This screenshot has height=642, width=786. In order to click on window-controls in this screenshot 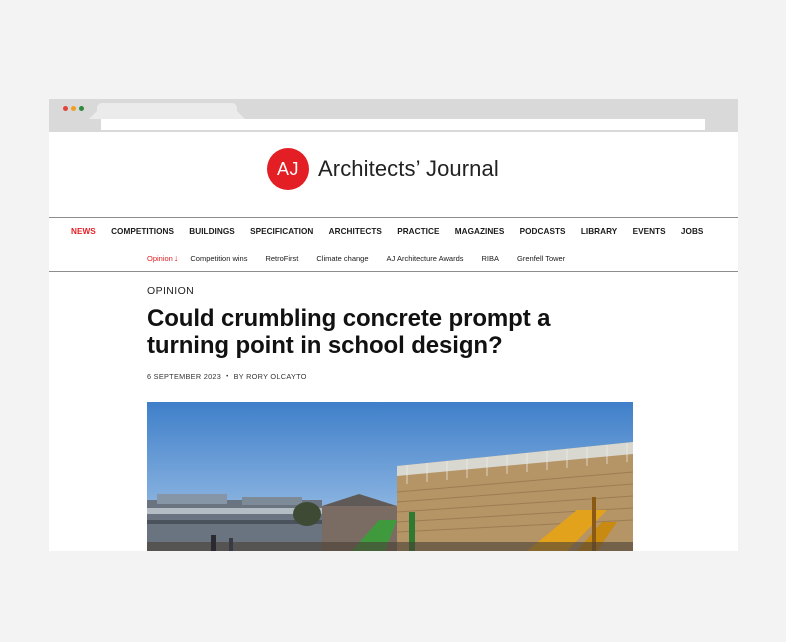, I will do `click(73, 108)`.